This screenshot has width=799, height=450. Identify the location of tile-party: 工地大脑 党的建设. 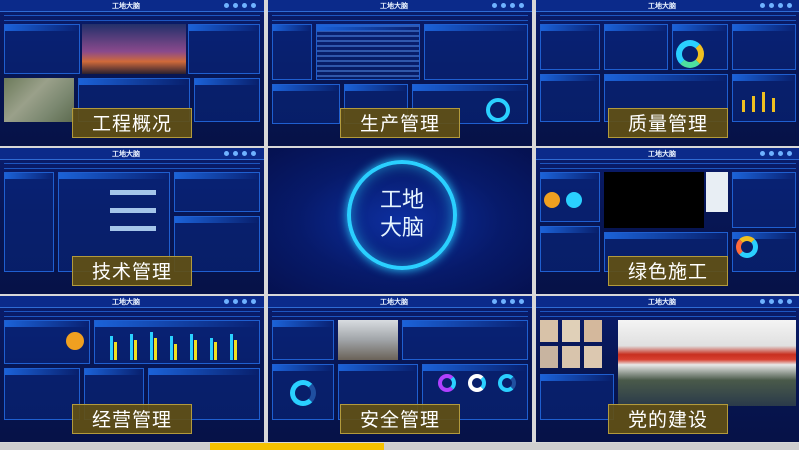
(667, 369).